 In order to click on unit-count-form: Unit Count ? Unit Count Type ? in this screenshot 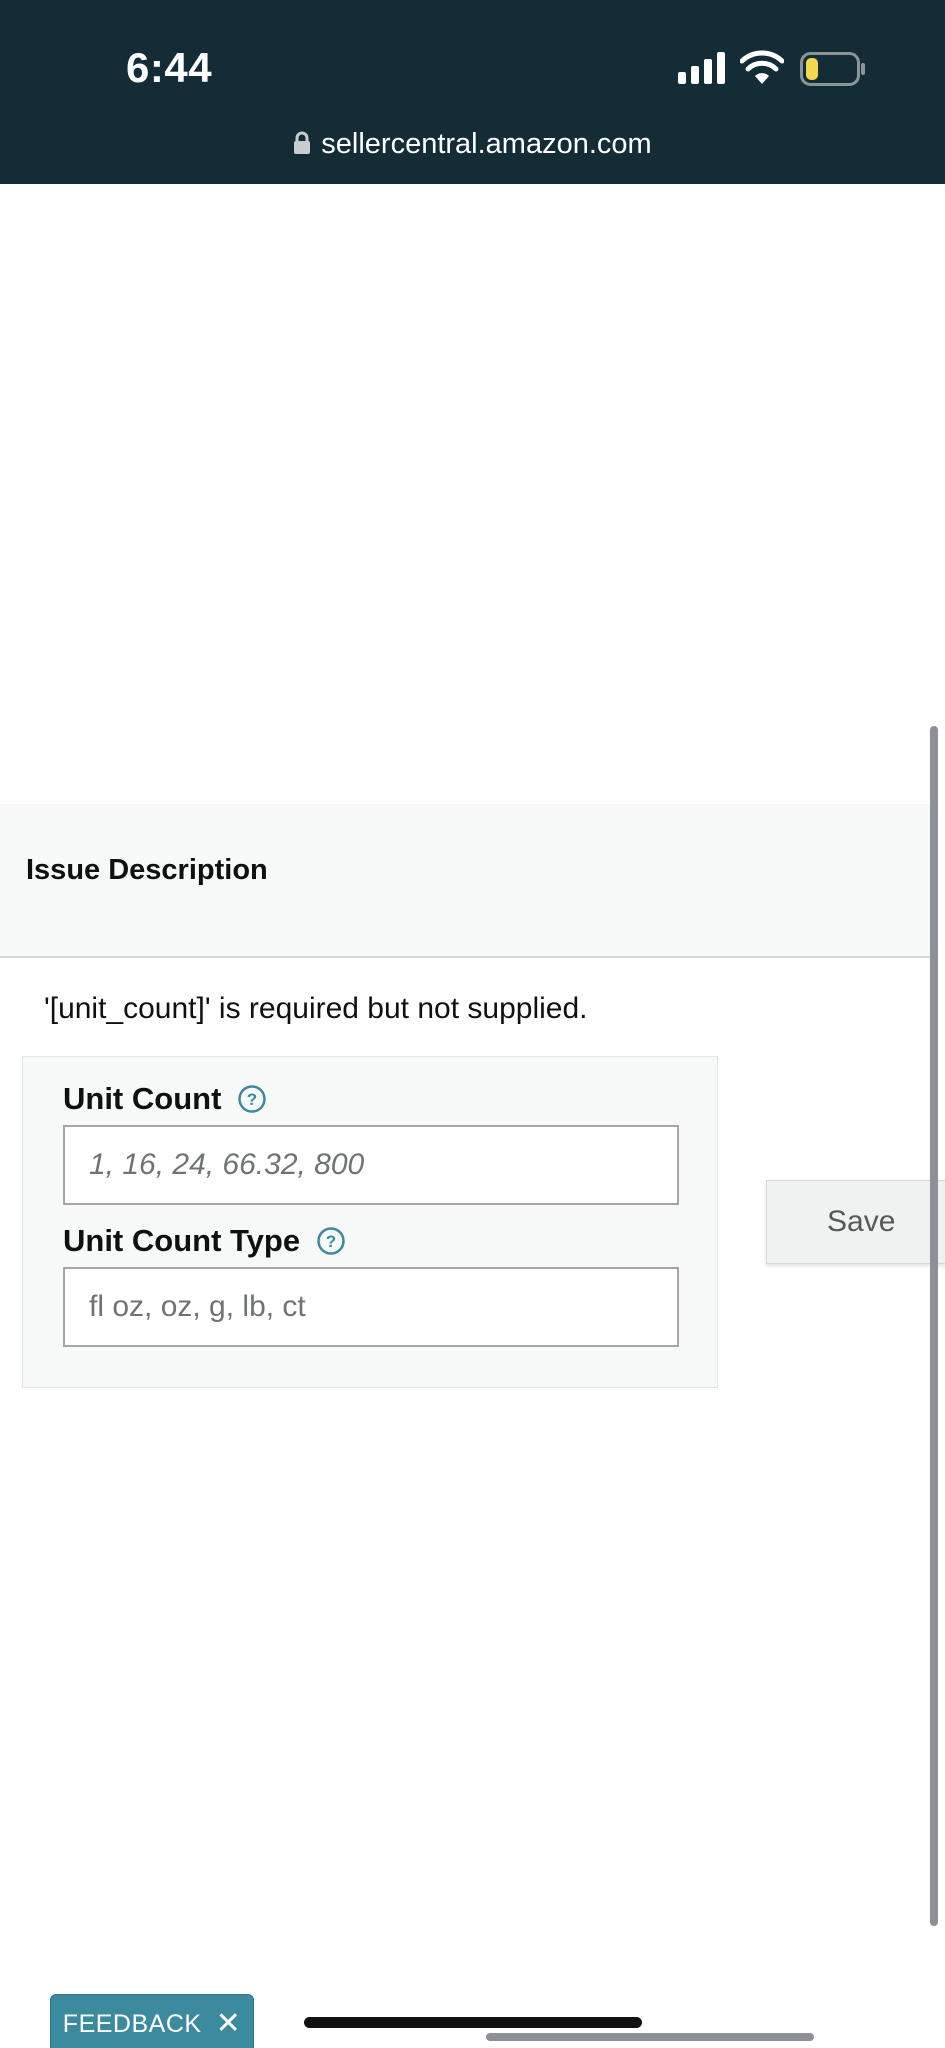, I will do `click(370, 1222)`.